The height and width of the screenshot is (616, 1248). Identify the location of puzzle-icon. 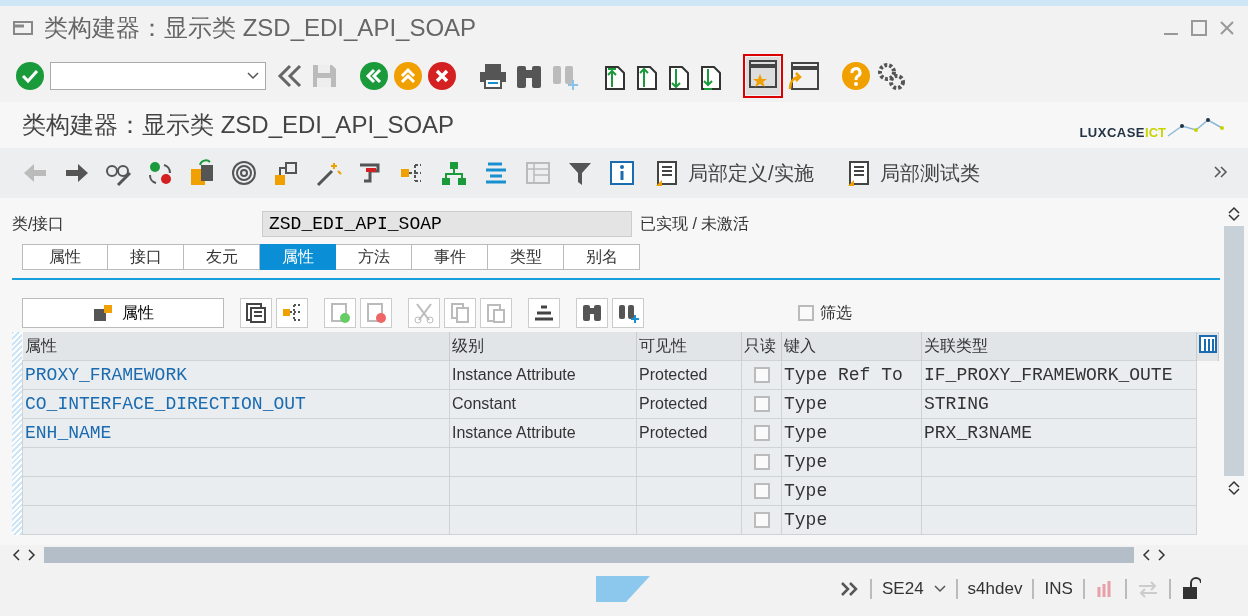
(103, 313).